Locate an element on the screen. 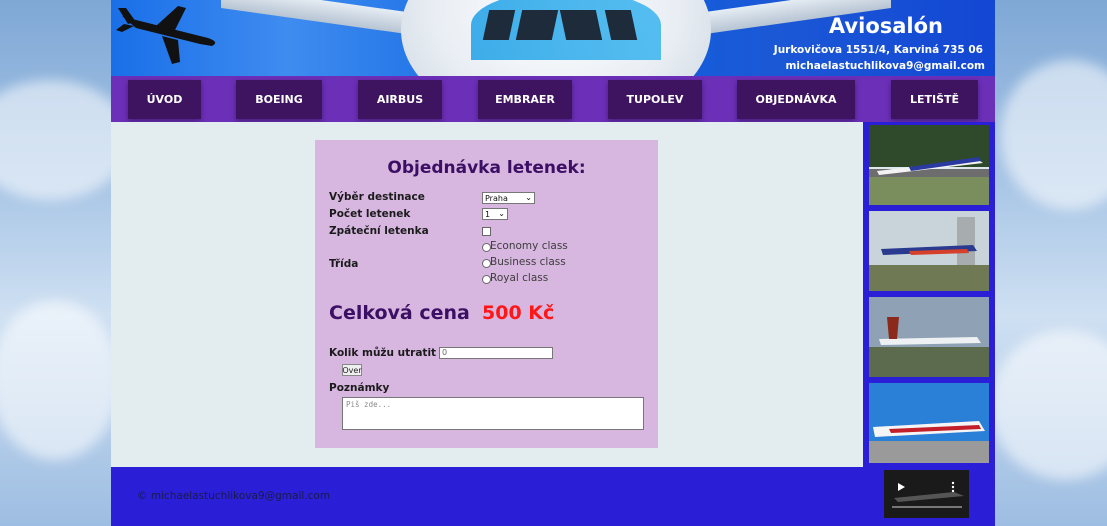  destination-select: Praha ⌄ is located at coordinates (508, 198).